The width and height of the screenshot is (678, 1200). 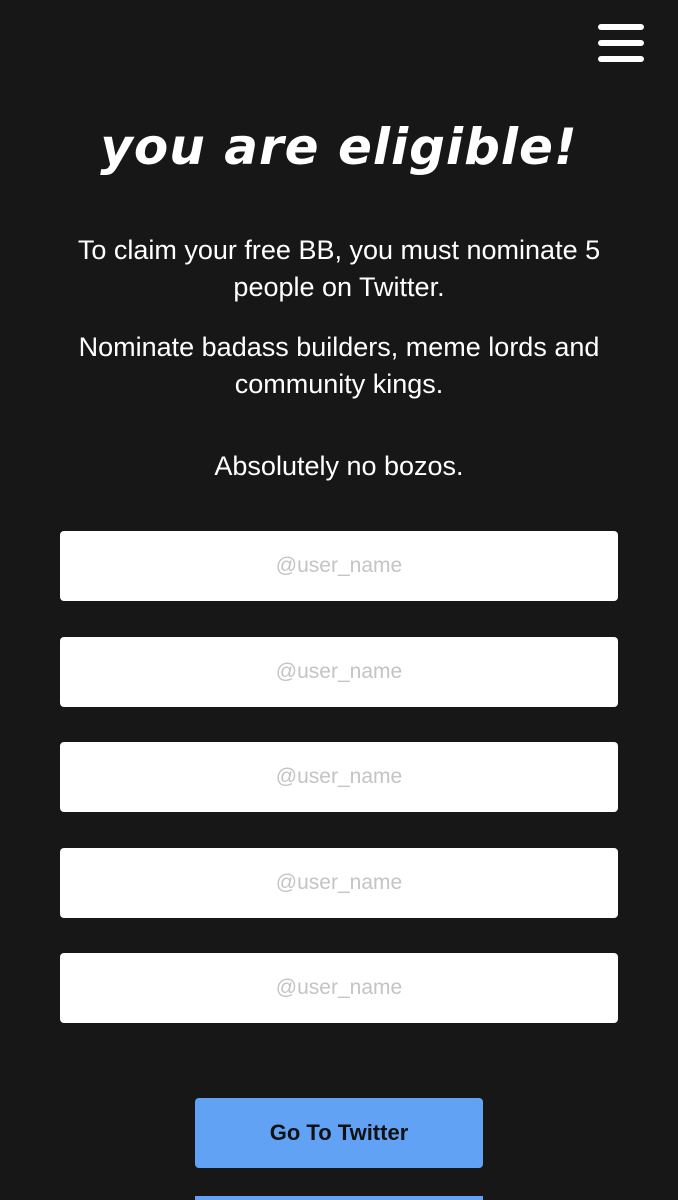 I want to click on menu-button, so click(x=622, y=43).